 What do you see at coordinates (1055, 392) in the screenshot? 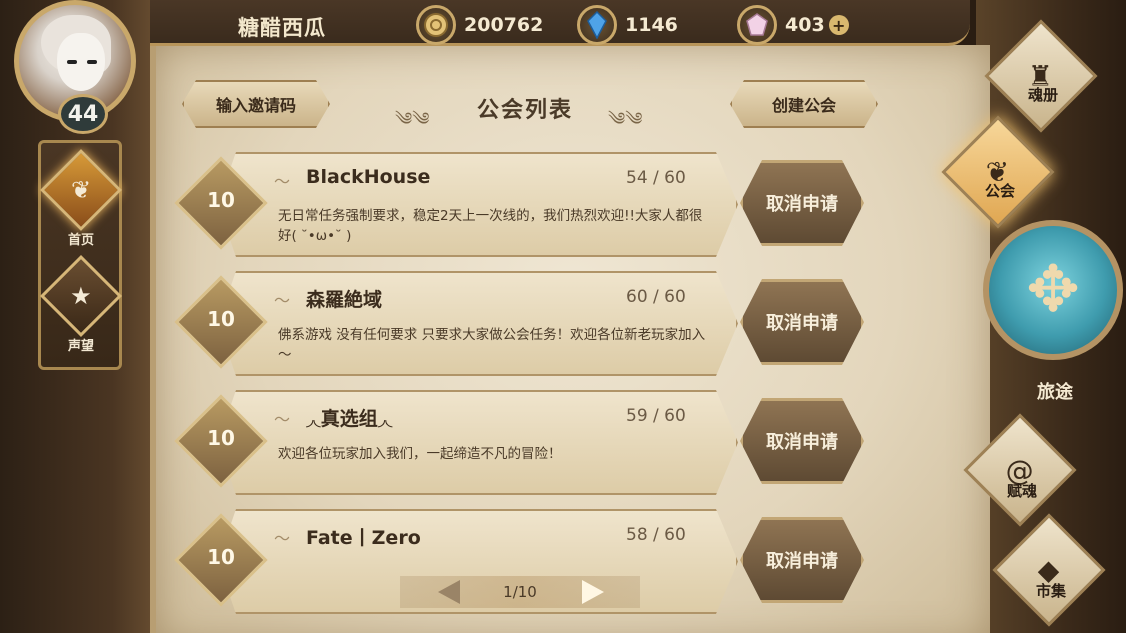
I see `right-nav-label: 旅途` at bounding box center [1055, 392].